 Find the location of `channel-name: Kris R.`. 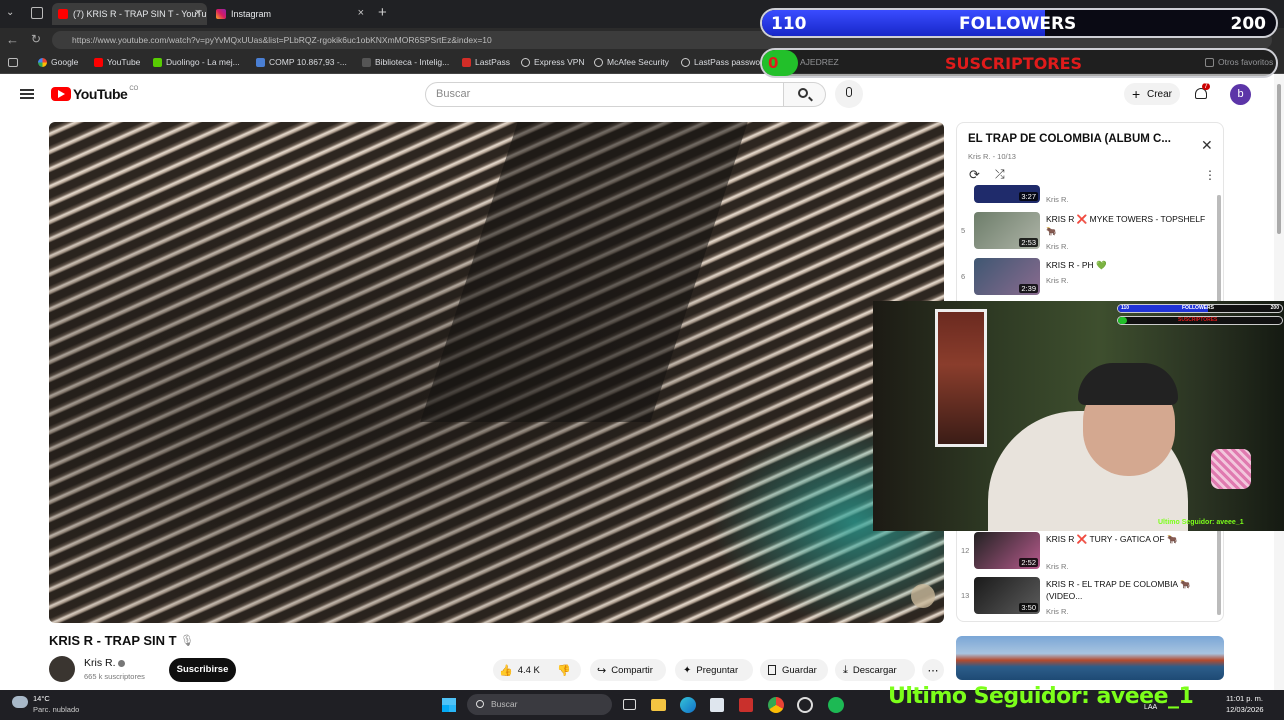

channel-name: Kris R. is located at coordinates (100, 663).